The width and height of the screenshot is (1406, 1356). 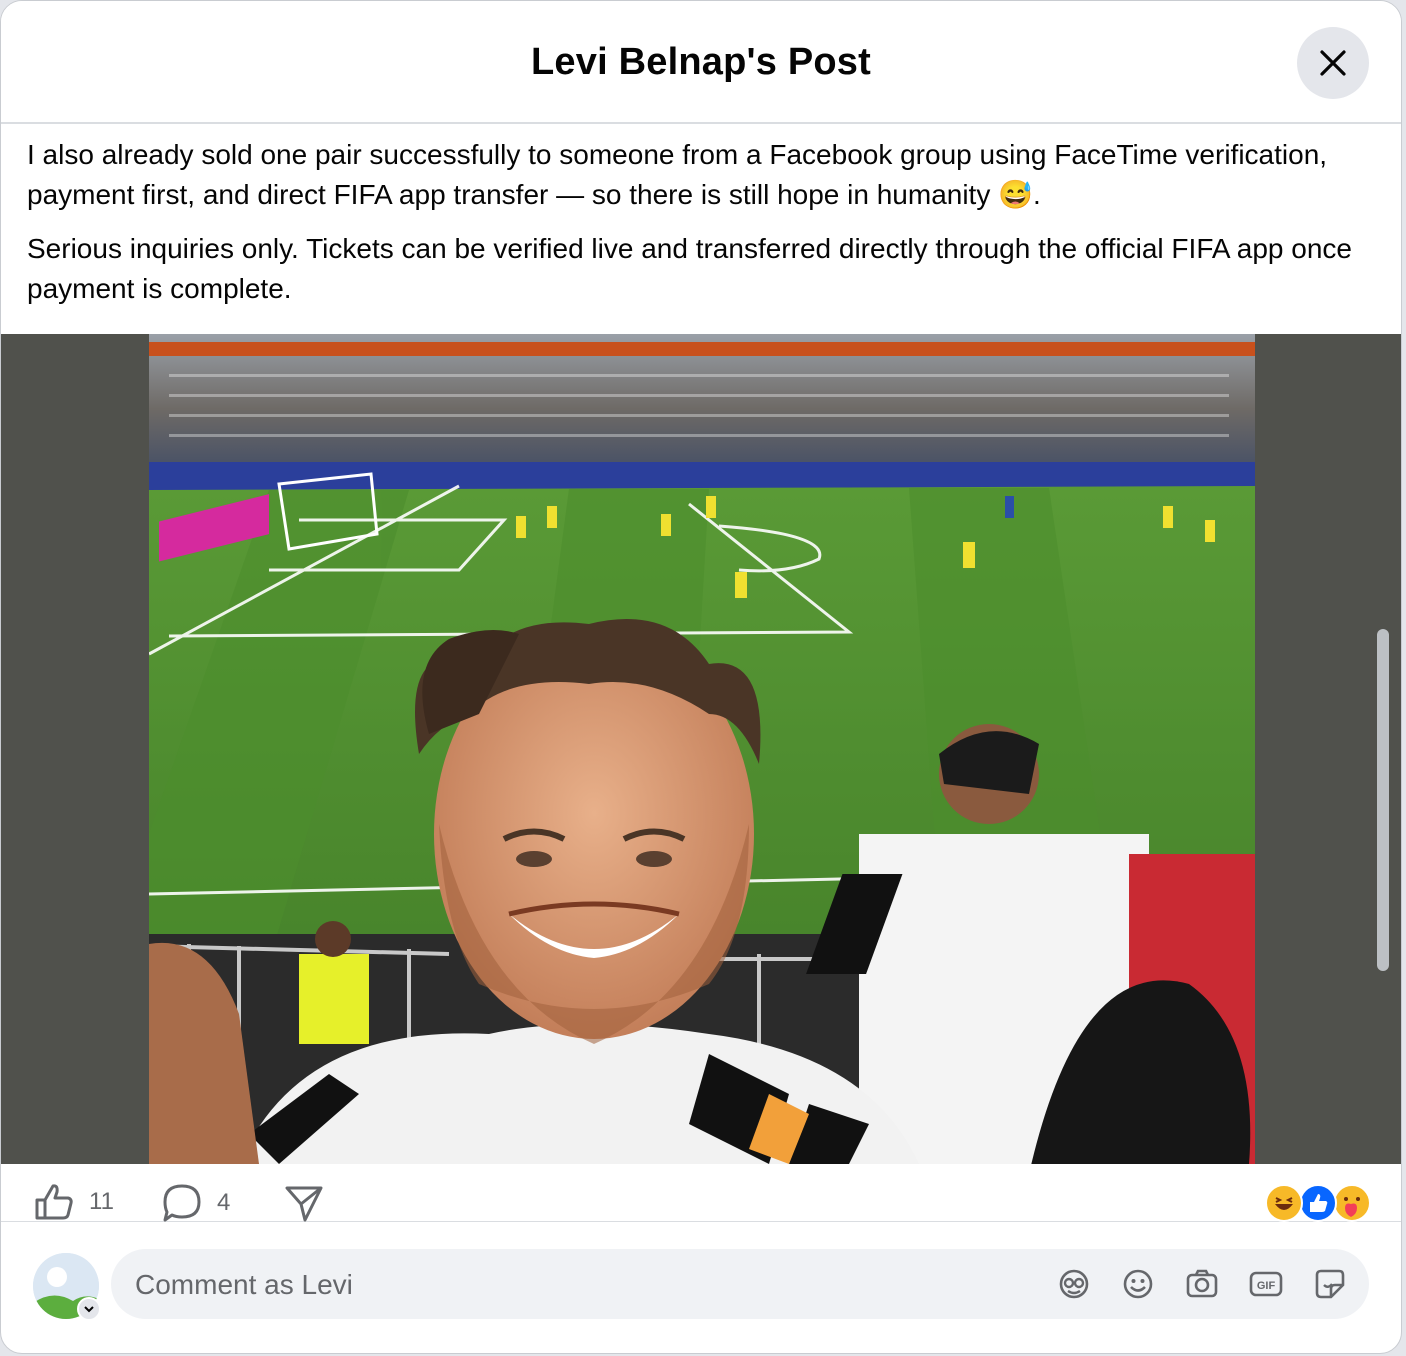 I want to click on like-reaction-icon, so click(x=1318, y=1203).